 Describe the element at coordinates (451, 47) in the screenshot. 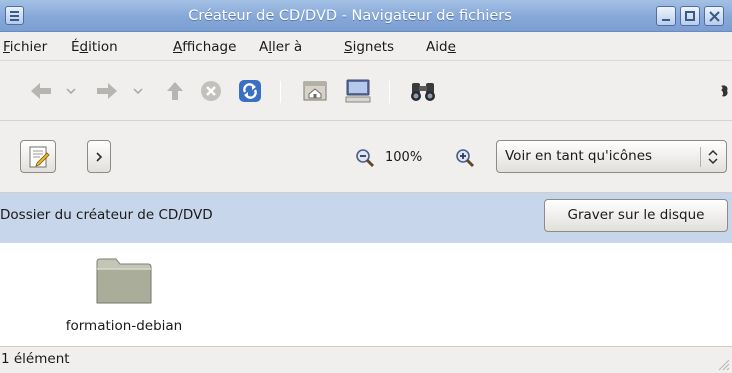

I see `menu-aide-accel: e` at that location.